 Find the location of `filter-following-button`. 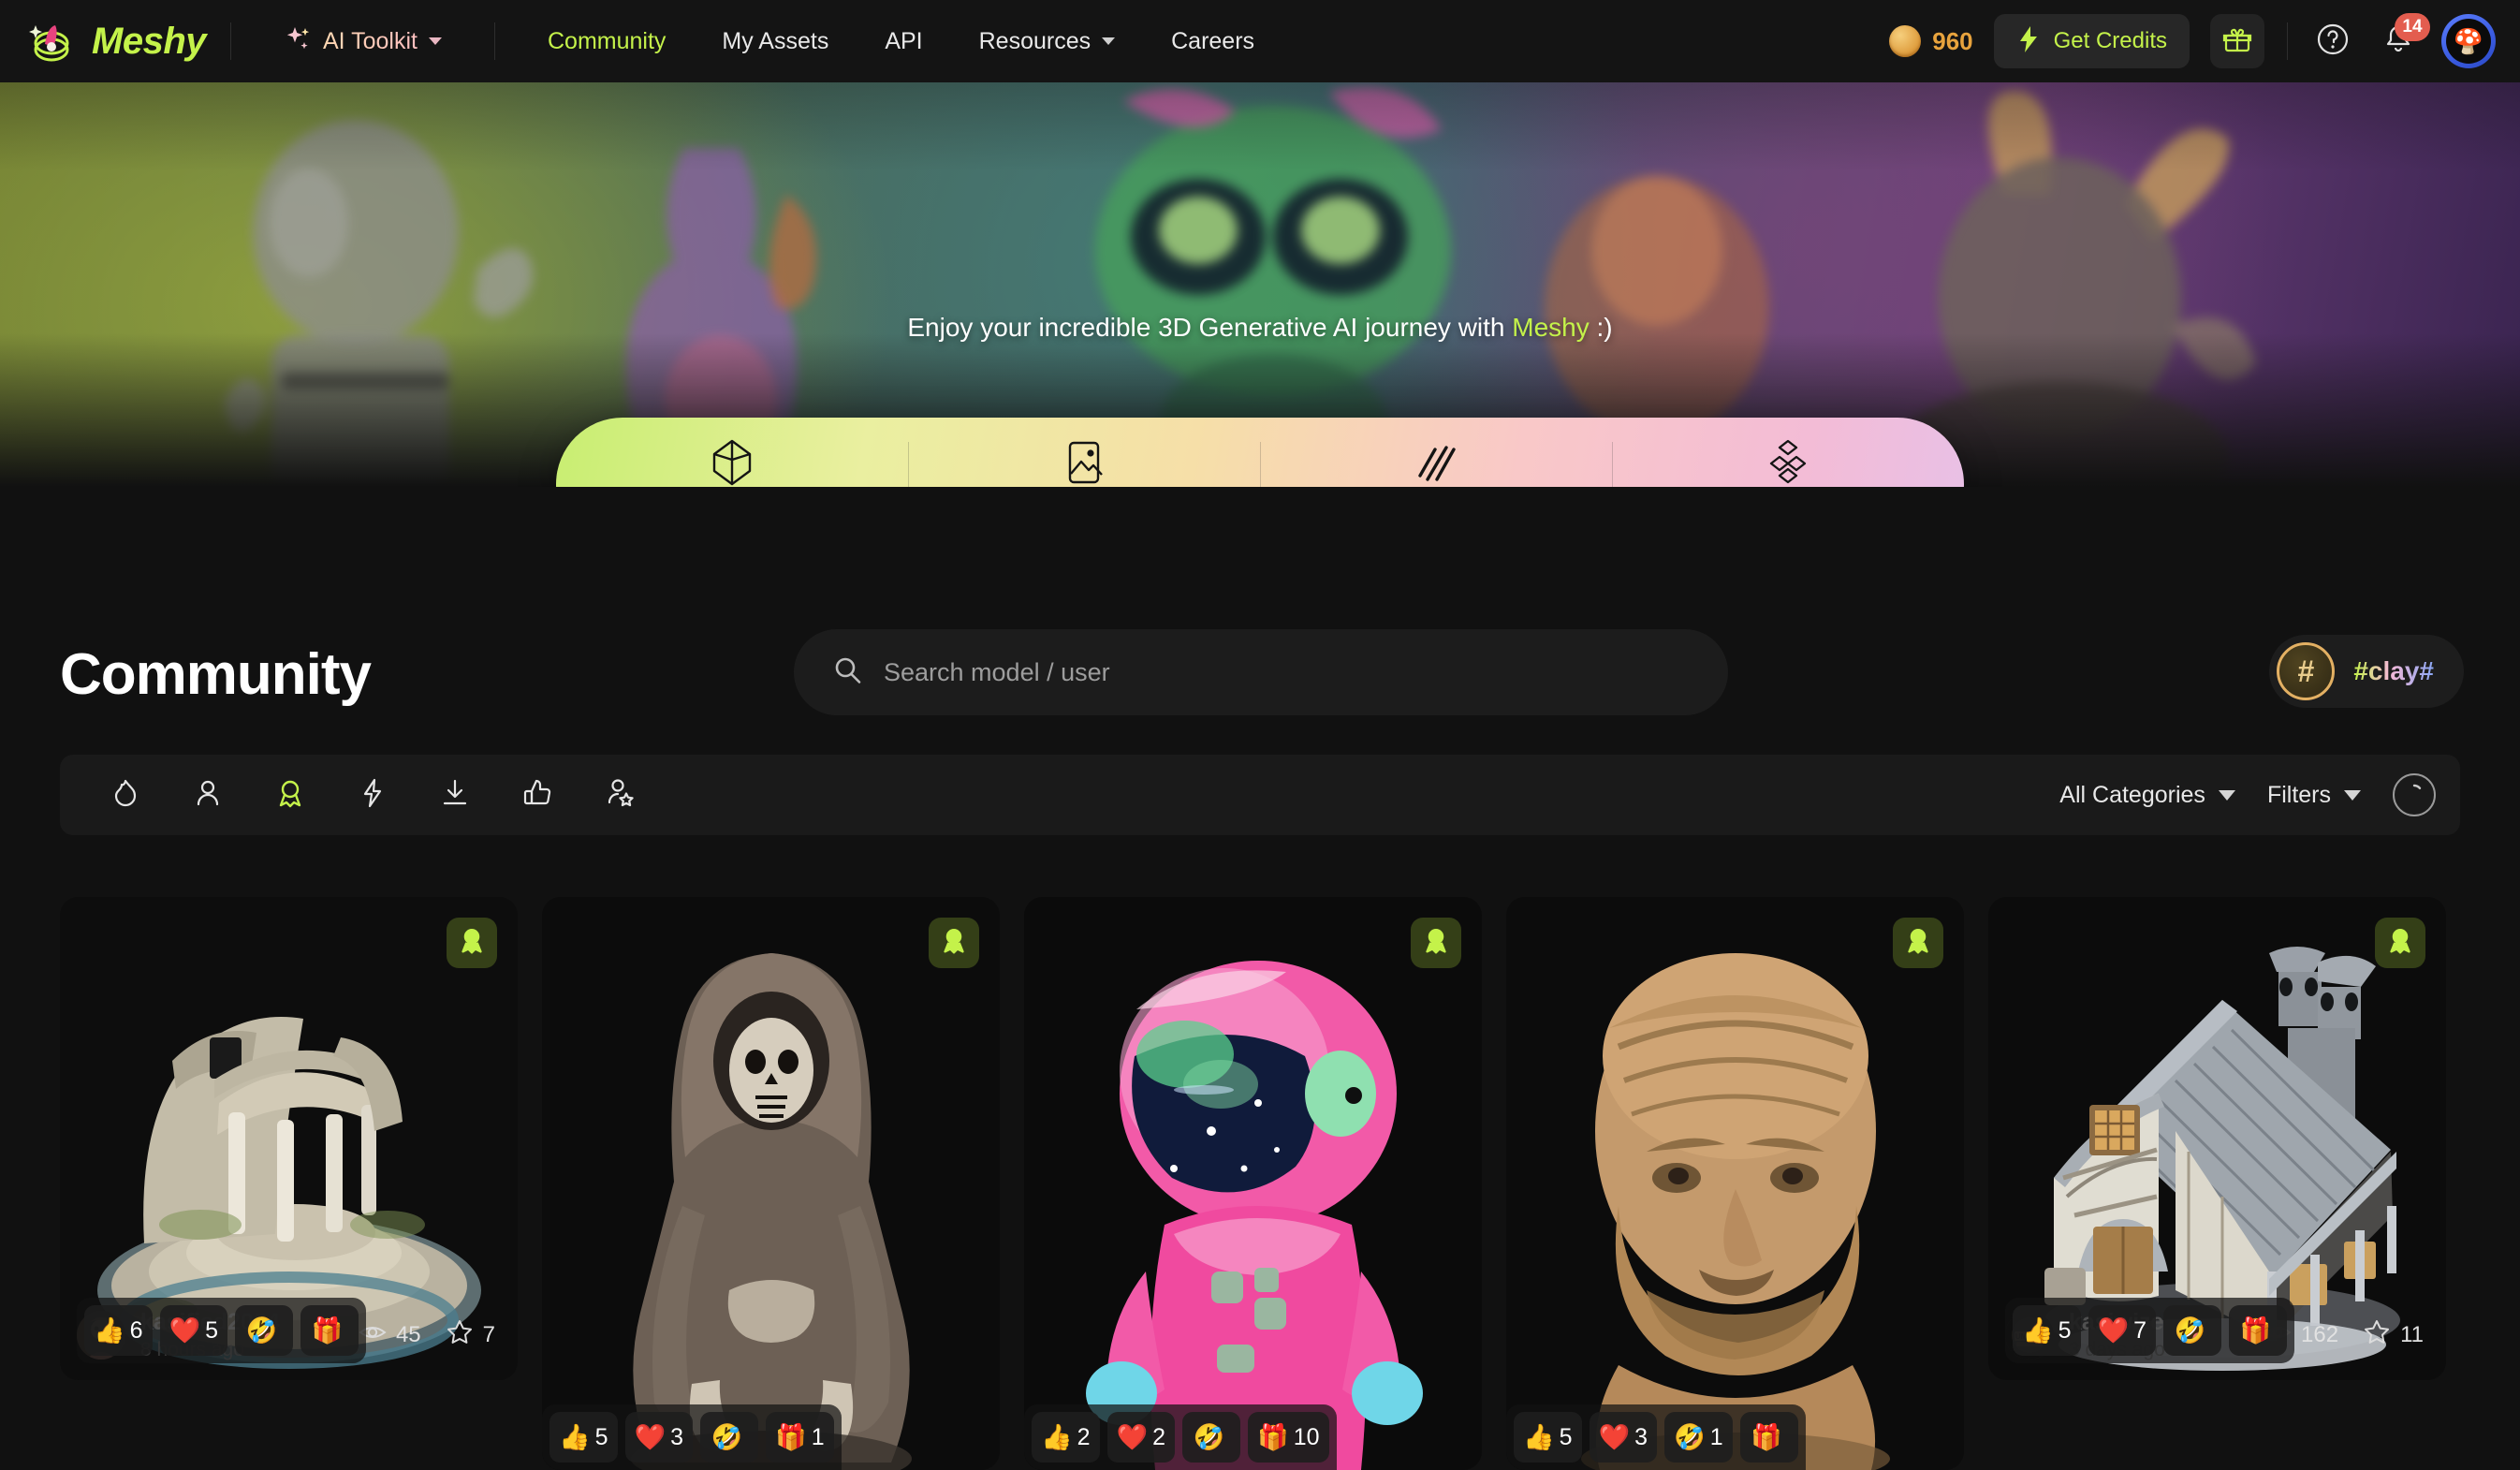

filter-following-button is located at coordinates (208, 795).